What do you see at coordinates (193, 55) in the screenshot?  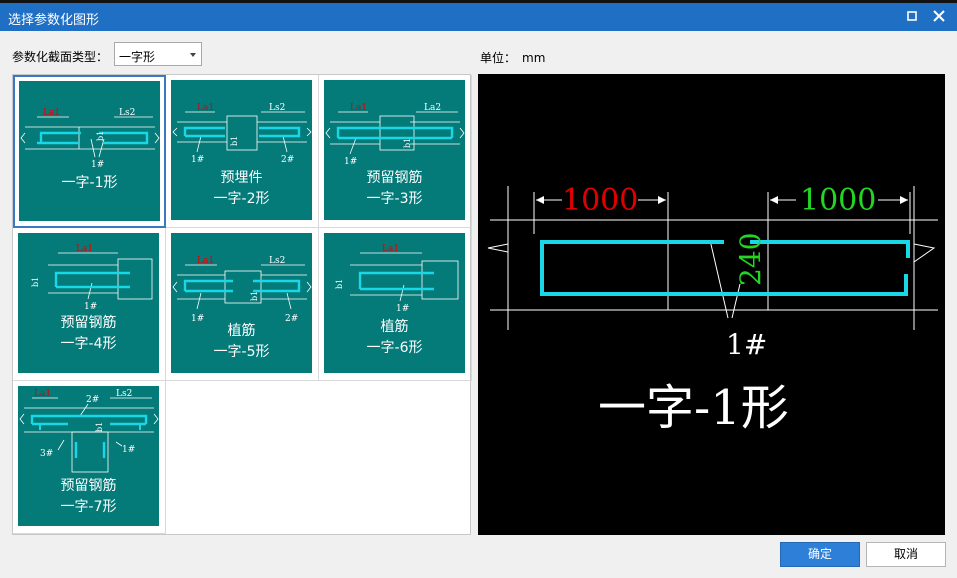 I see `chevron-down-icon` at bounding box center [193, 55].